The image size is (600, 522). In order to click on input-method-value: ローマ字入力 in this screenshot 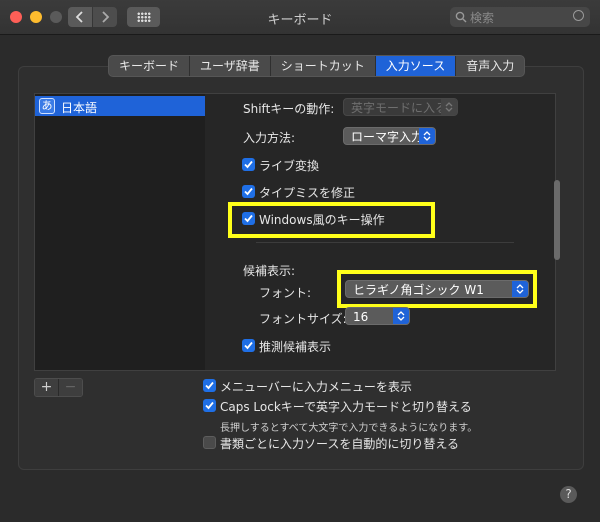, I will do `click(387, 137)`.